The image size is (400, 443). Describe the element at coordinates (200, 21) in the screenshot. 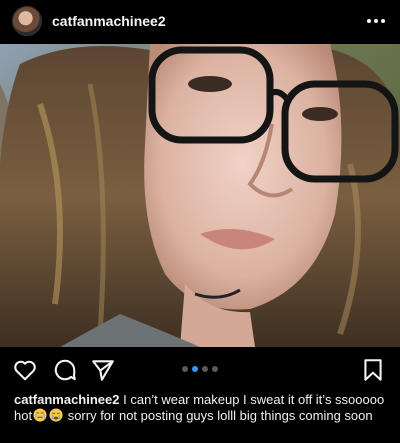

I see `post-header: catfanmachinee2` at that location.